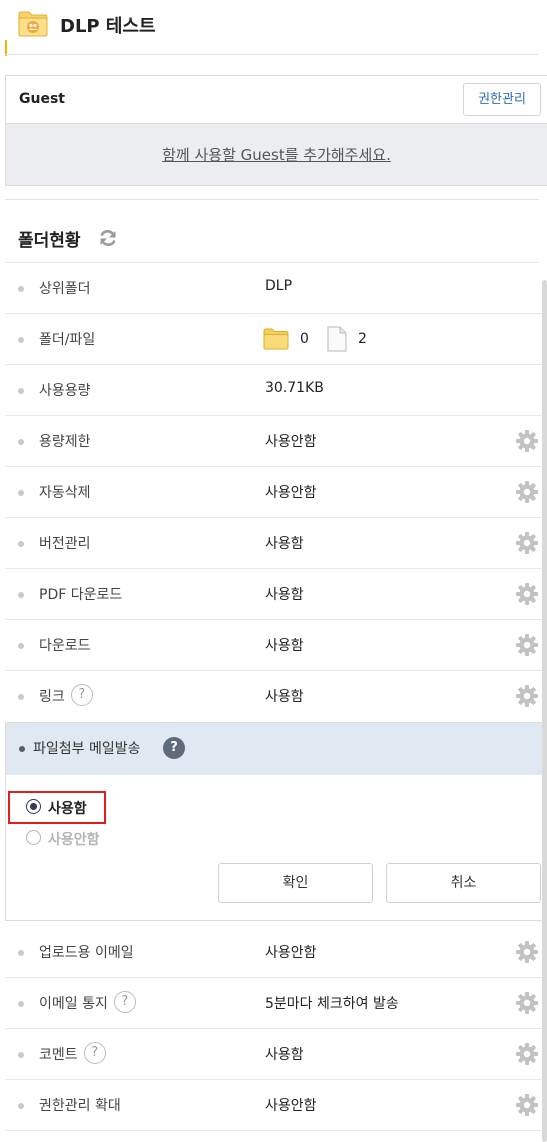 The width and height of the screenshot is (547, 1142). Describe the element at coordinates (108, 238) in the screenshot. I see `refresh-icon` at that location.